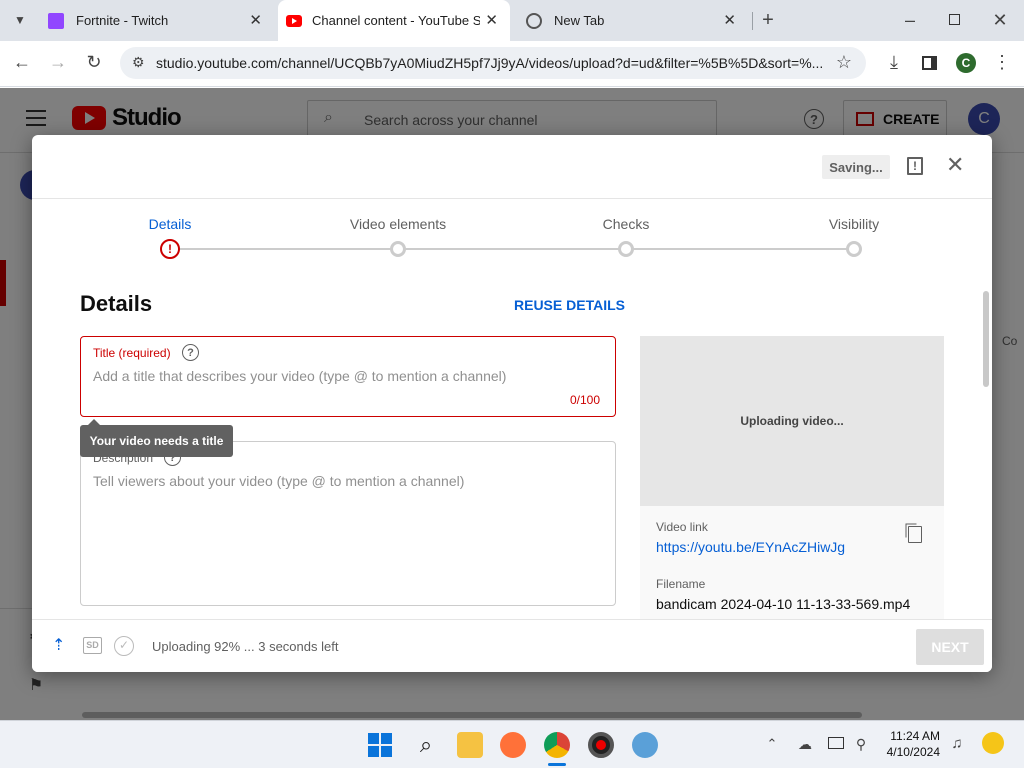 This screenshot has width=1024, height=768. What do you see at coordinates (634, 20) in the screenshot?
I see `tab-new-tab: New Tab ✕` at bounding box center [634, 20].